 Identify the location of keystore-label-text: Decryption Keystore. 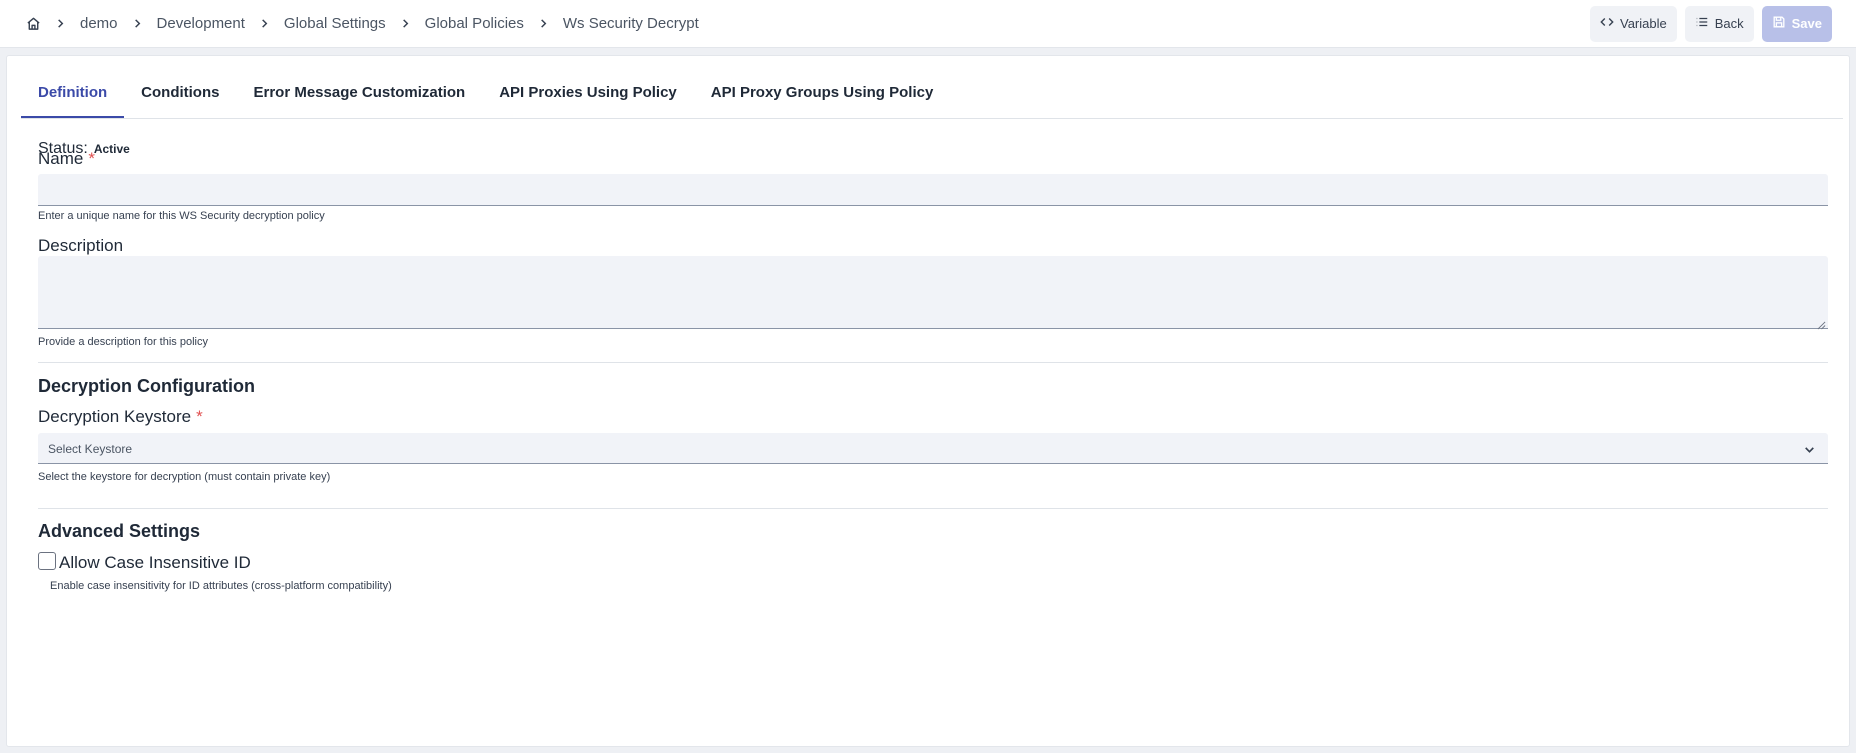
(115, 416).